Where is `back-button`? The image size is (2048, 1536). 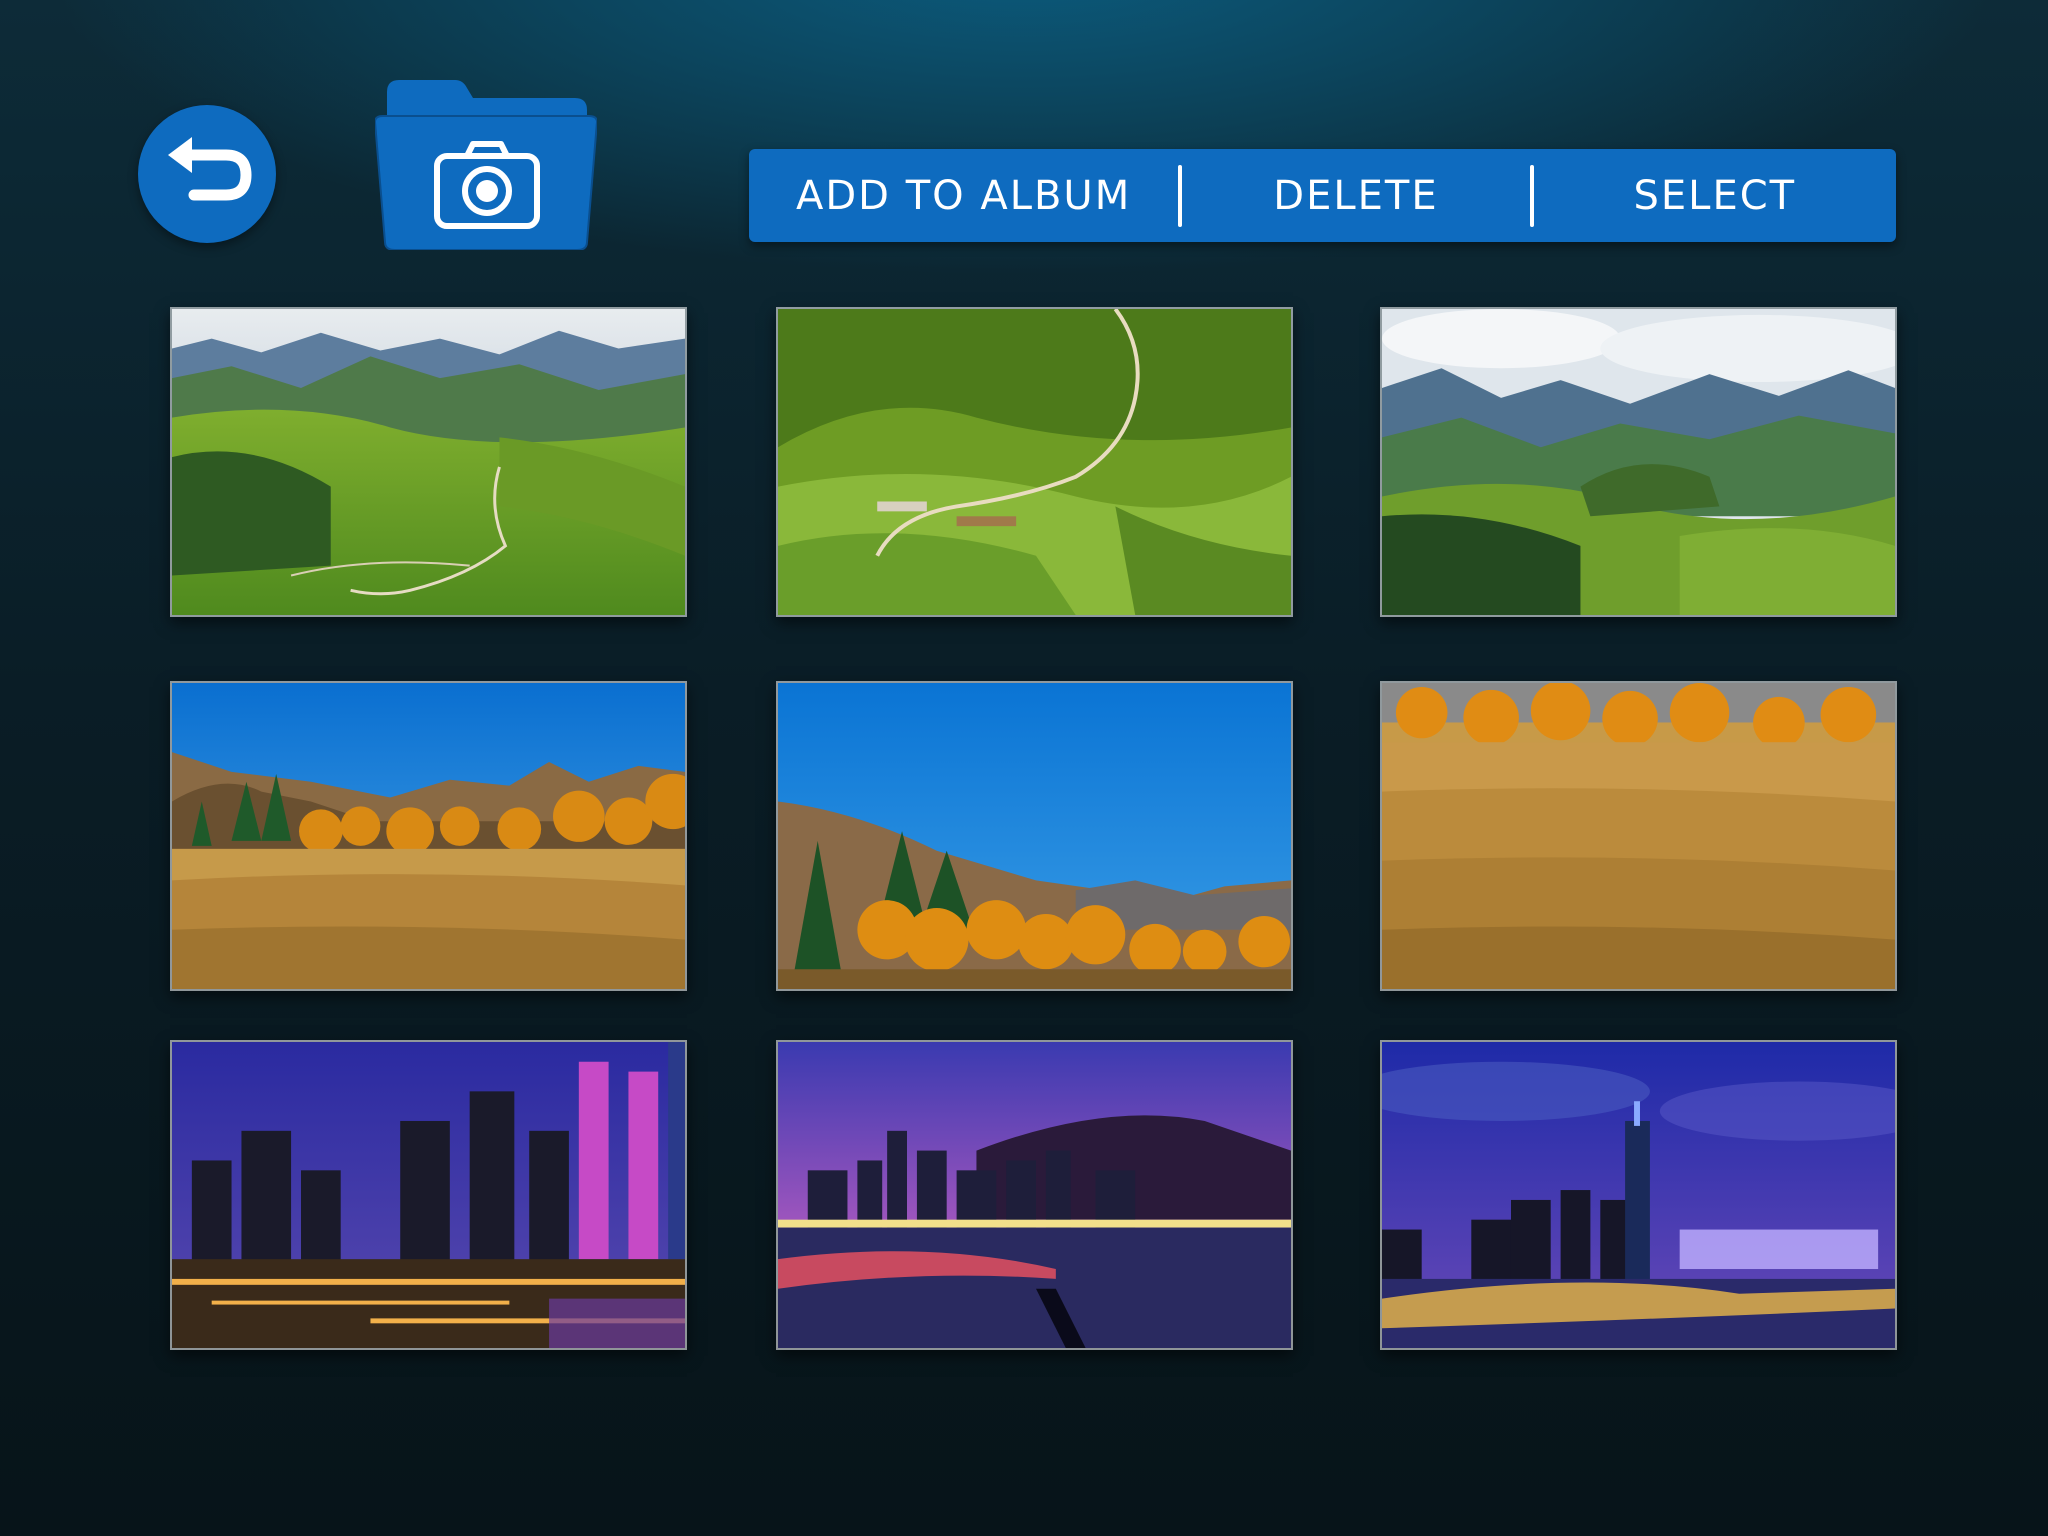
back-button is located at coordinates (207, 174).